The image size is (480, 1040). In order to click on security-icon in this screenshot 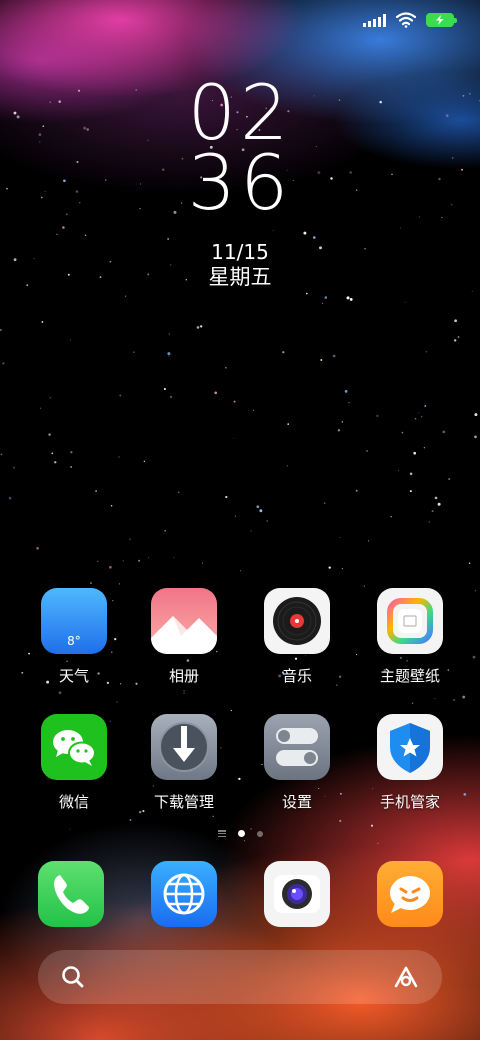, I will do `click(410, 747)`.